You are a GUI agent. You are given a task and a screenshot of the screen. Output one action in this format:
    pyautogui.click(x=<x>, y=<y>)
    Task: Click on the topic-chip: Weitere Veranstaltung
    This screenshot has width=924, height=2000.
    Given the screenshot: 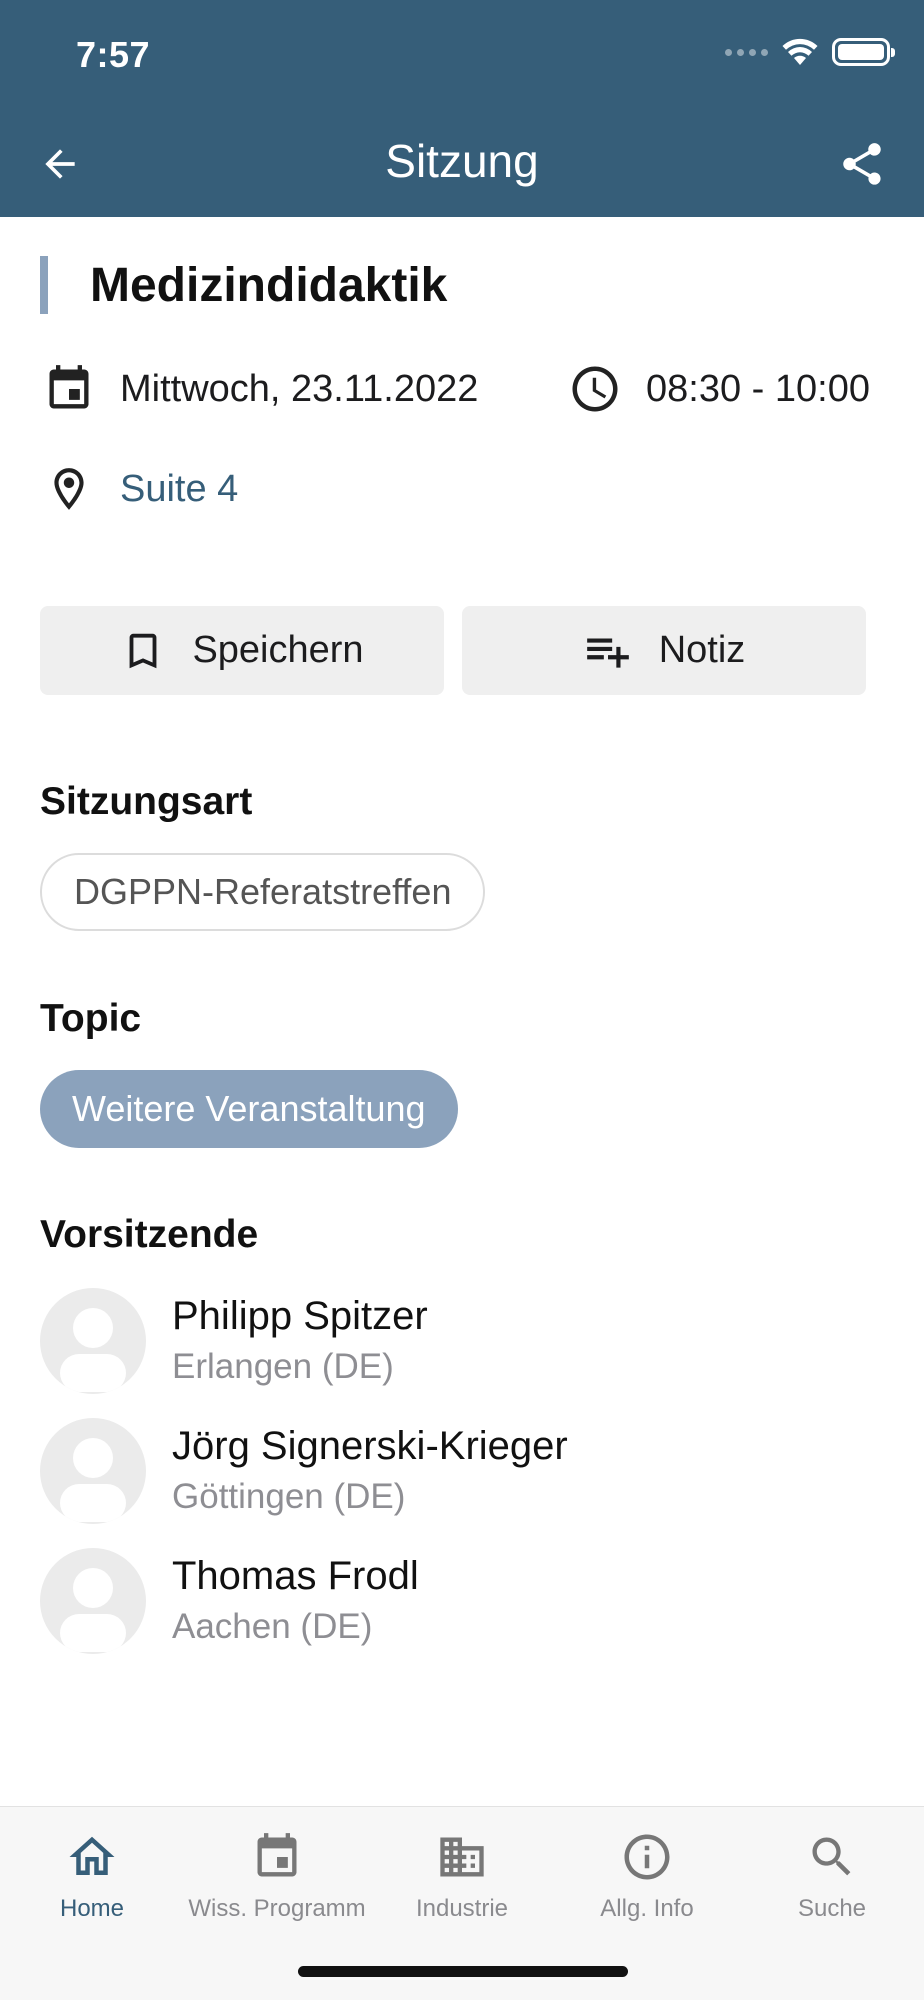 What is the action you would take?
    pyautogui.click(x=249, y=1109)
    